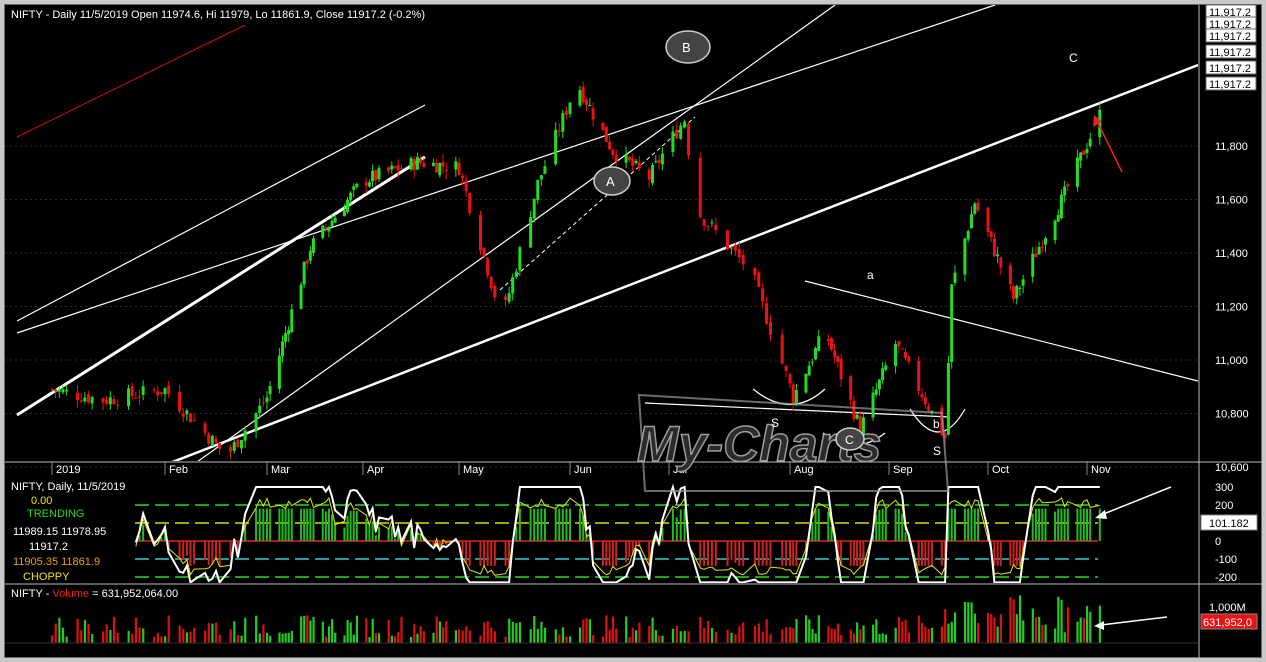 The width and height of the screenshot is (1266, 662). I want to click on month-tick-label: Nov, so click(1101, 470).